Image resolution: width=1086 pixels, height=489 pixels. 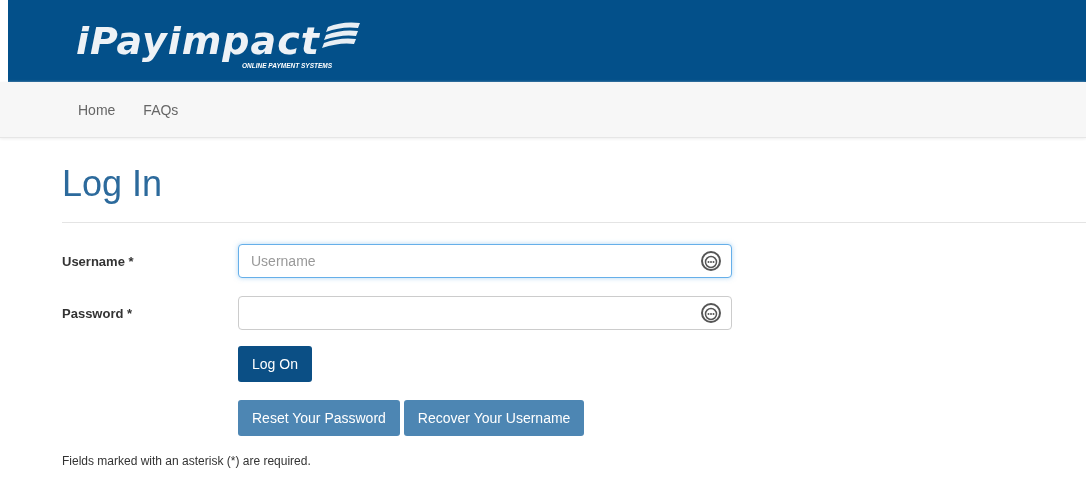 What do you see at coordinates (113, 184) in the screenshot?
I see `page-title: Log In` at bounding box center [113, 184].